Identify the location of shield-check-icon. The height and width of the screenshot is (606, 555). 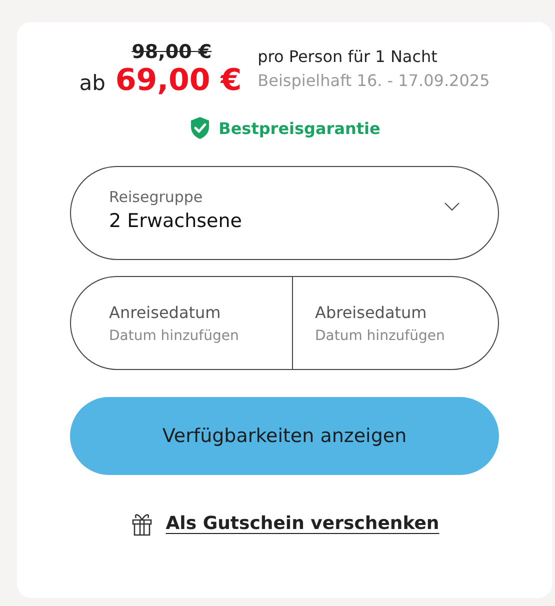
(199, 128).